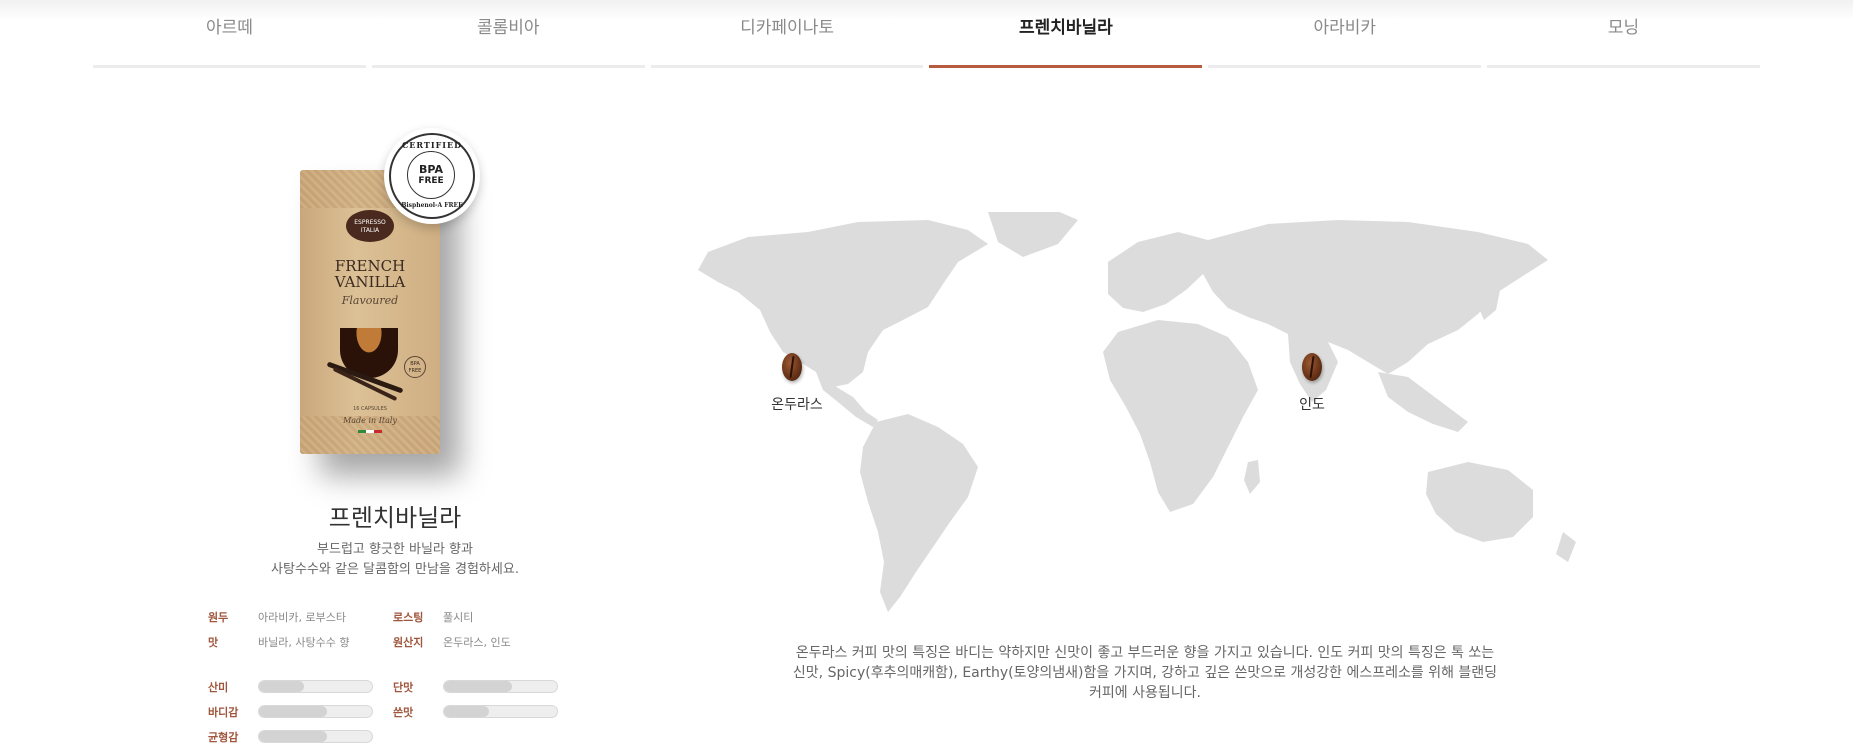 Image resolution: width=1853 pixels, height=755 pixels. I want to click on coffee-bean-marker-honduras, so click(792, 367).